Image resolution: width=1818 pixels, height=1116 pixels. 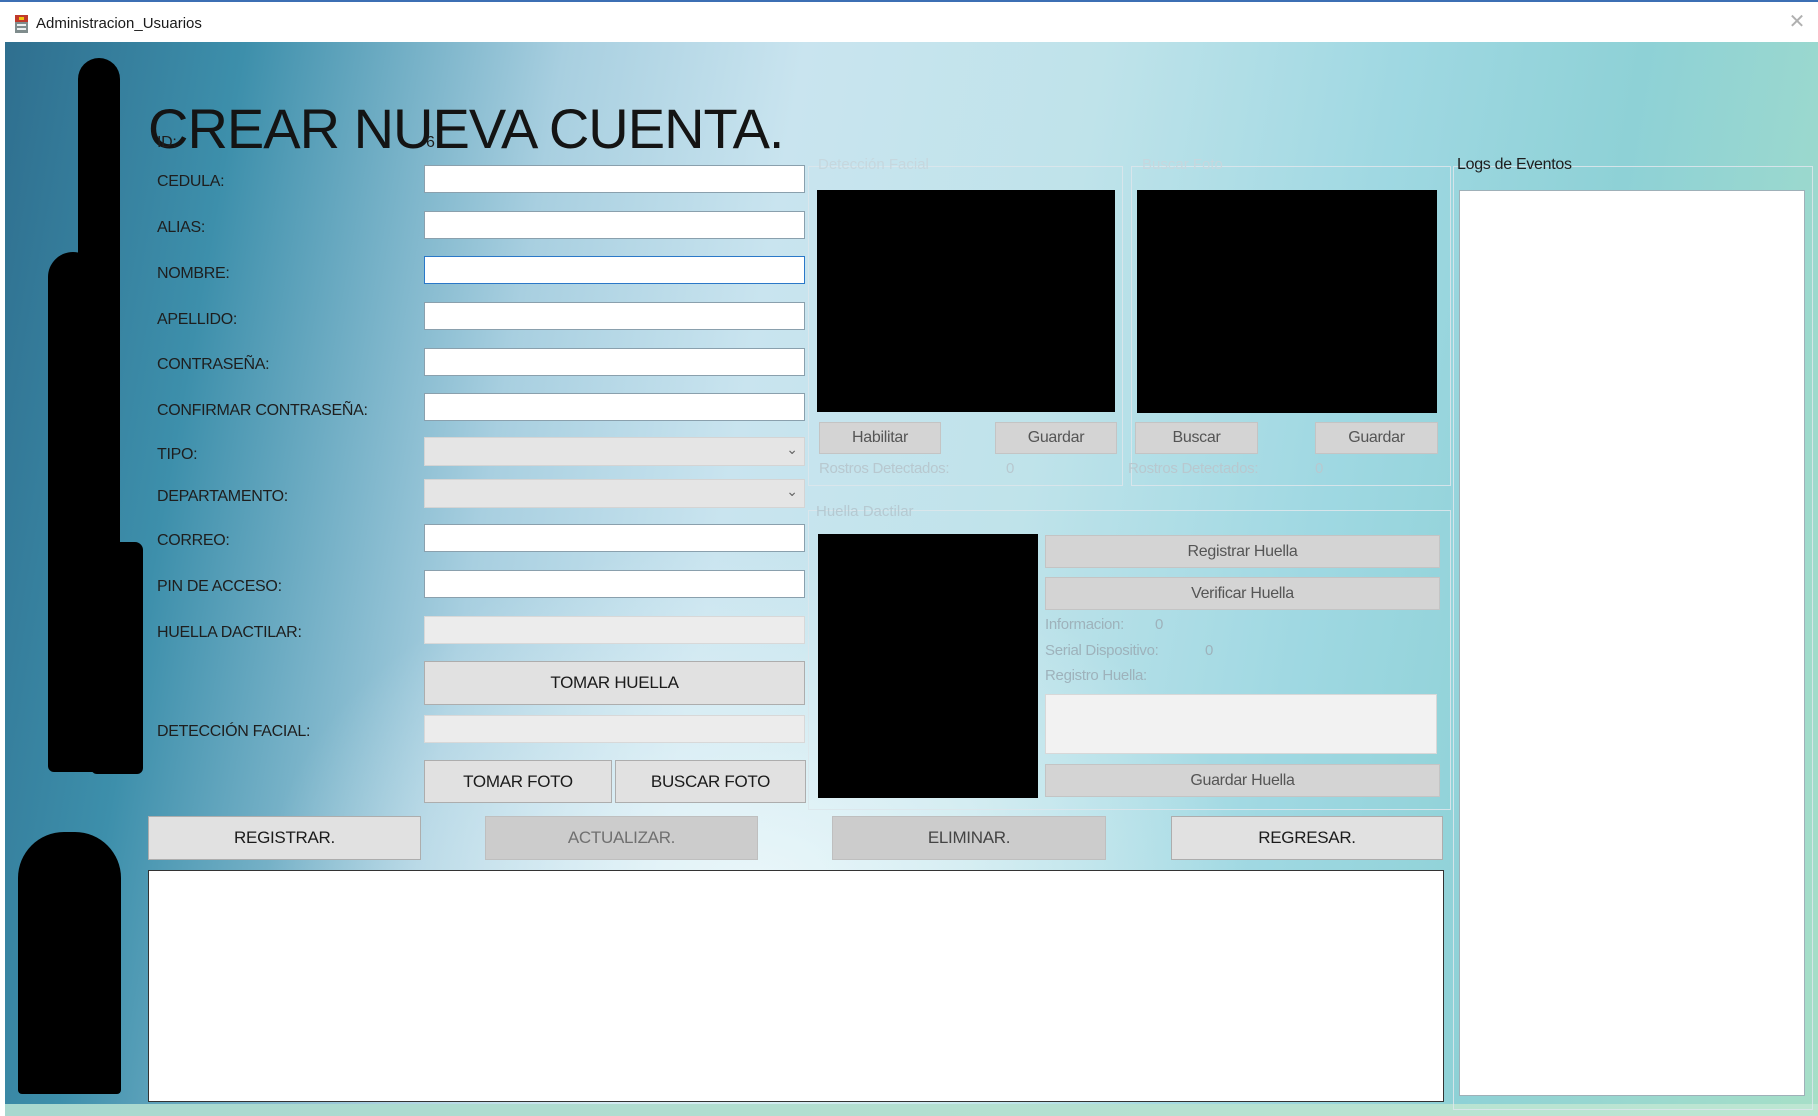 What do you see at coordinates (193, 540) in the screenshot?
I see `correo-label: CORREO:` at bounding box center [193, 540].